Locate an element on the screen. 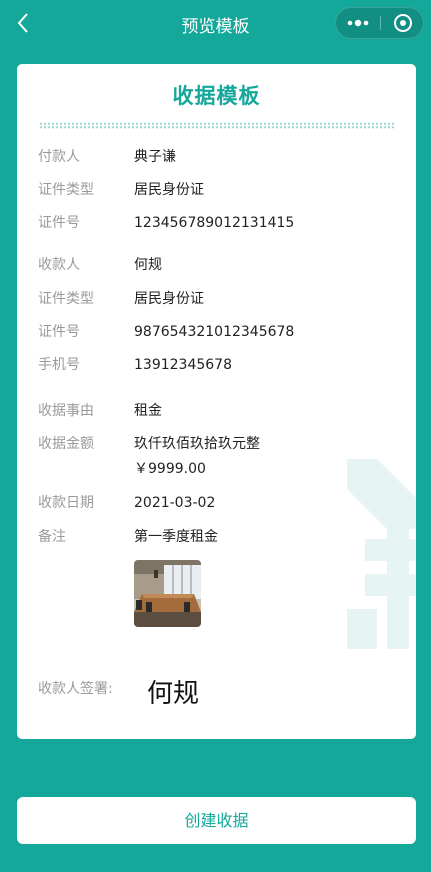  payer-id-type-label: 证件类型 is located at coordinates (66, 190).